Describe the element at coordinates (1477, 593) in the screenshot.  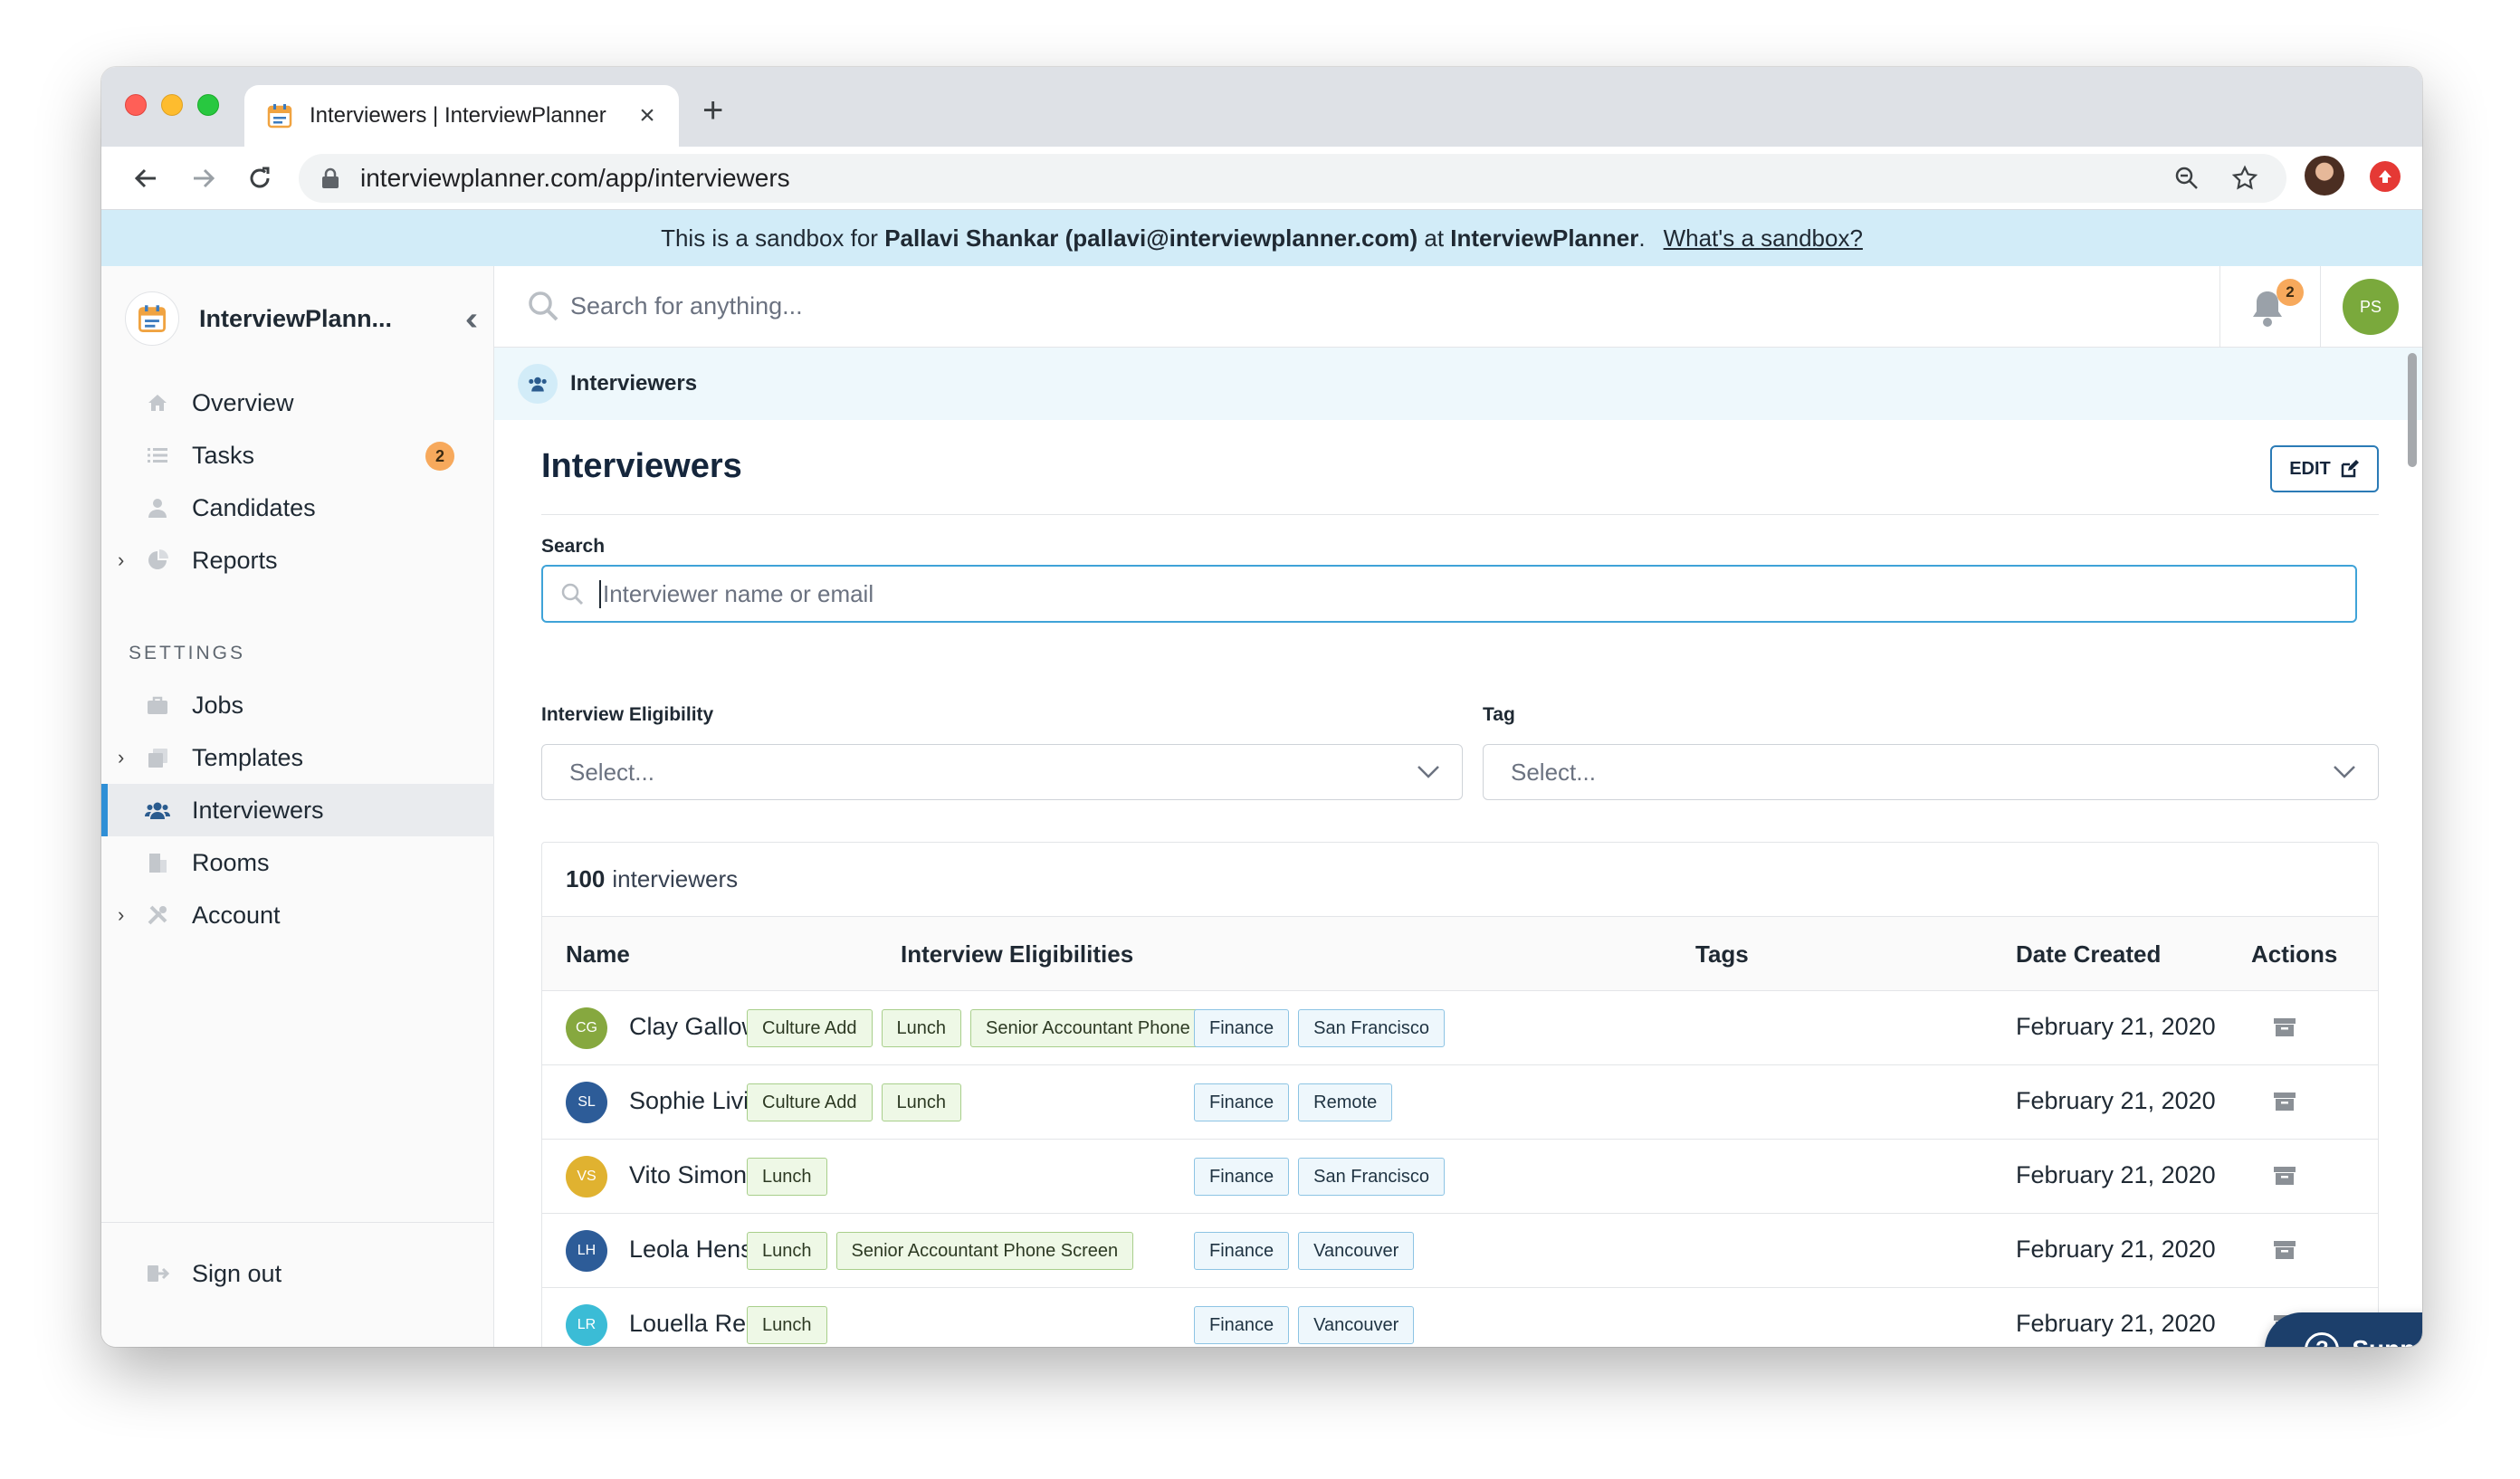
I see `interviewer-search-input` at that location.